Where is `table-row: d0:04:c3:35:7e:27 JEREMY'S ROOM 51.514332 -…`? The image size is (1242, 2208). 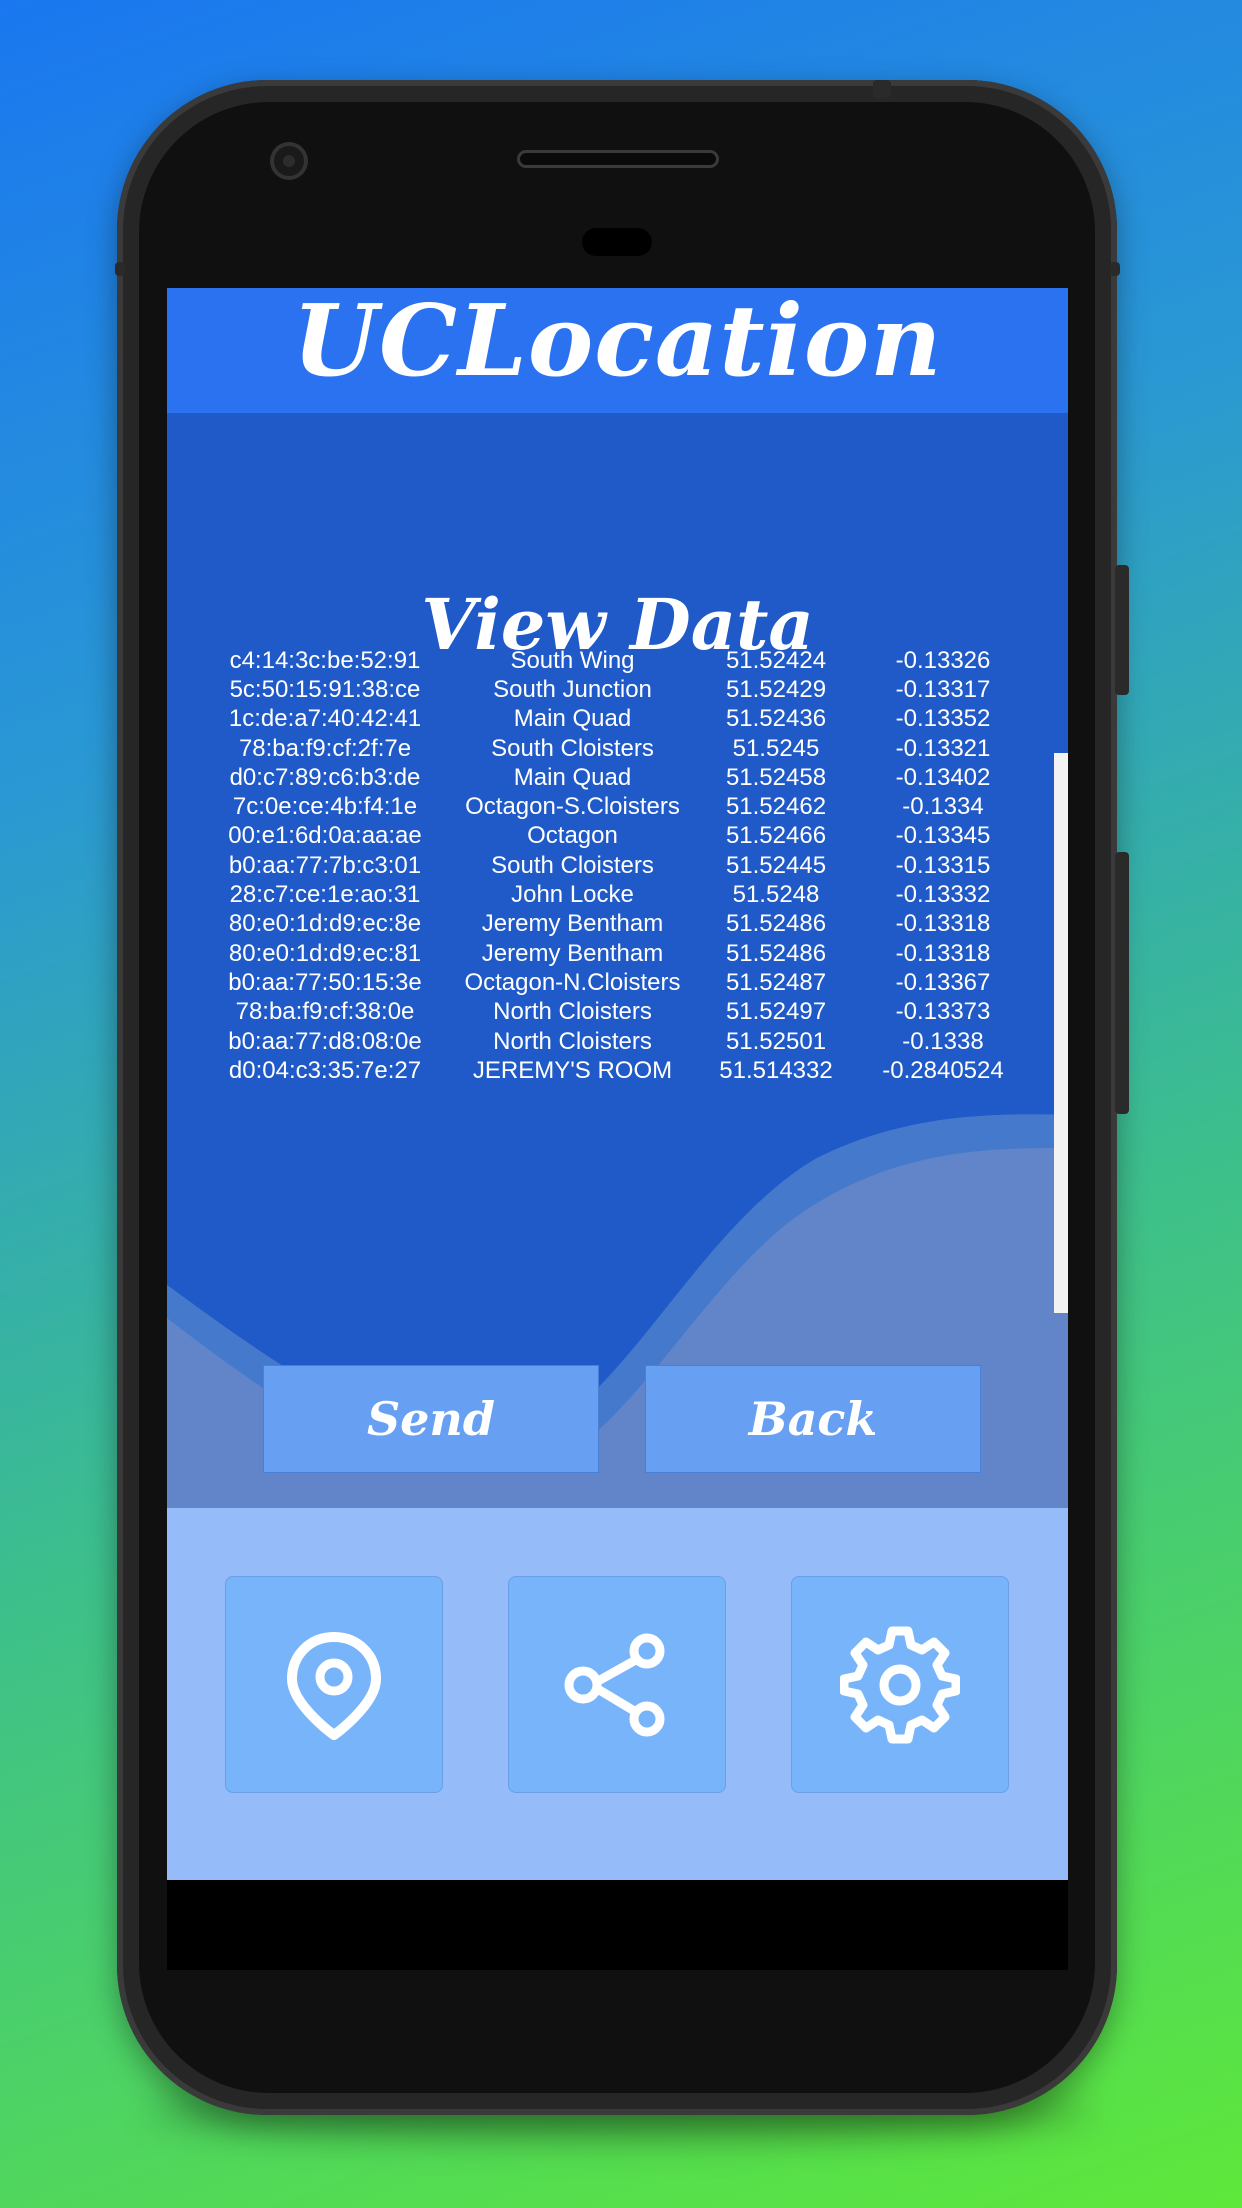 table-row: d0:04:c3:35:7e:27 JEREMY'S ROOM 51.514332 -… is located at coordinates (619, 1070).